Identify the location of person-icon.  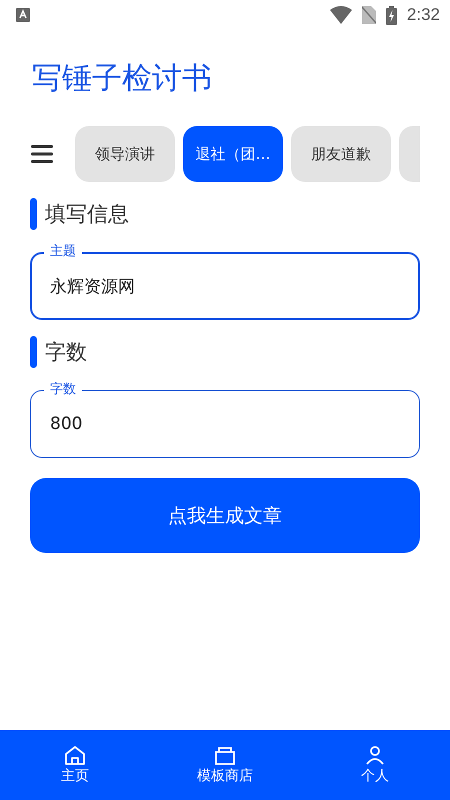
(375, 755).